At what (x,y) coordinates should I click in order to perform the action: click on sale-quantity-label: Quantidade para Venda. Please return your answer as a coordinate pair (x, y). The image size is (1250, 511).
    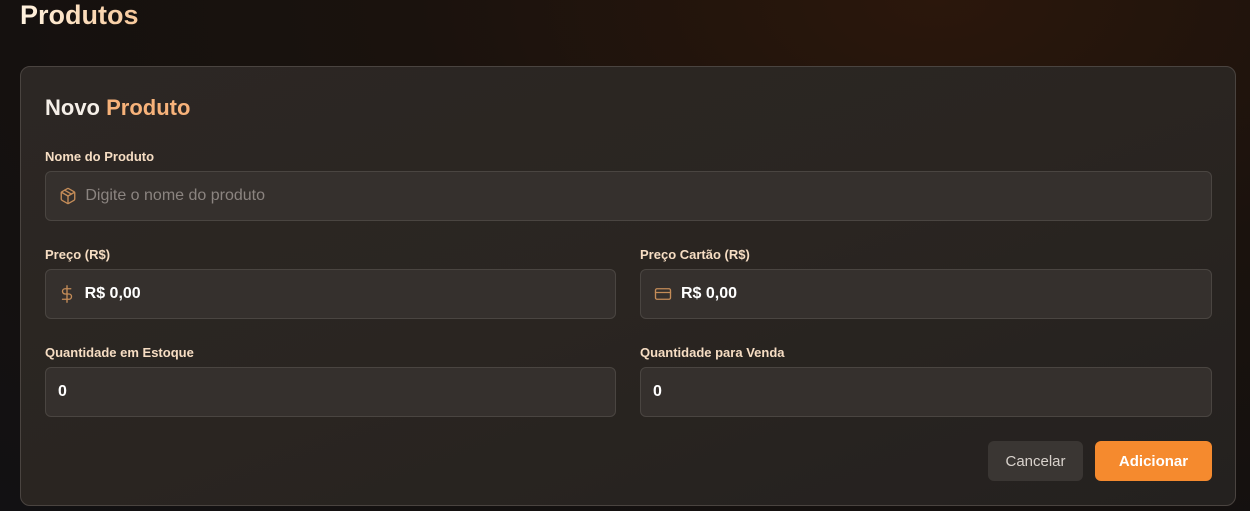
    Looking at the image, I should click on (712, 352).